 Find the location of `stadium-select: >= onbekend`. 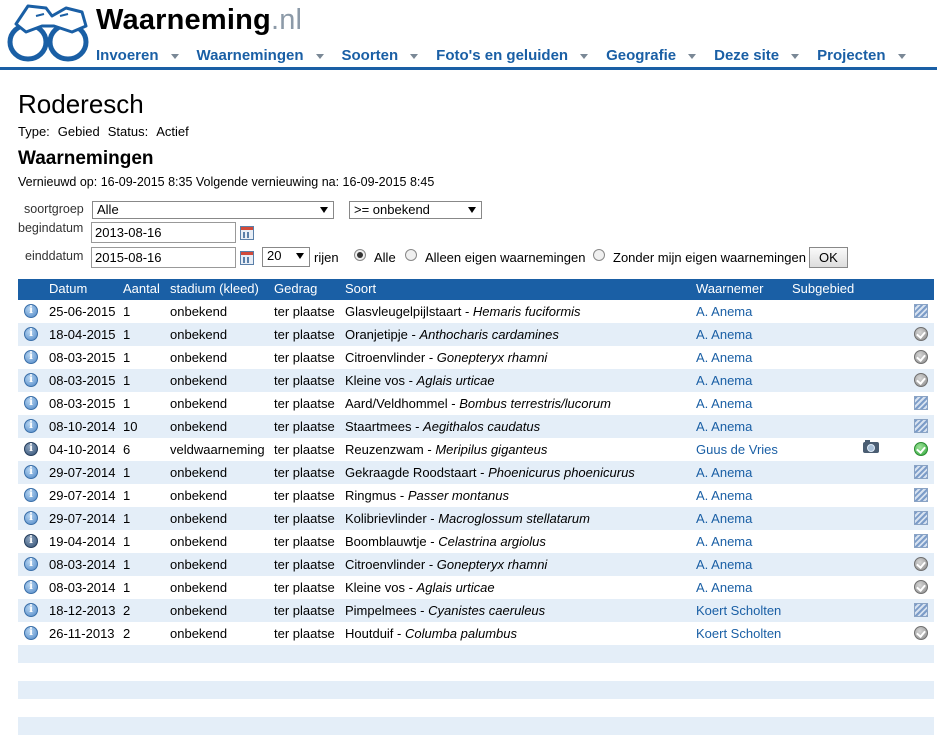

stadium-select: >= onbekend is located at coordinates (415, 210).